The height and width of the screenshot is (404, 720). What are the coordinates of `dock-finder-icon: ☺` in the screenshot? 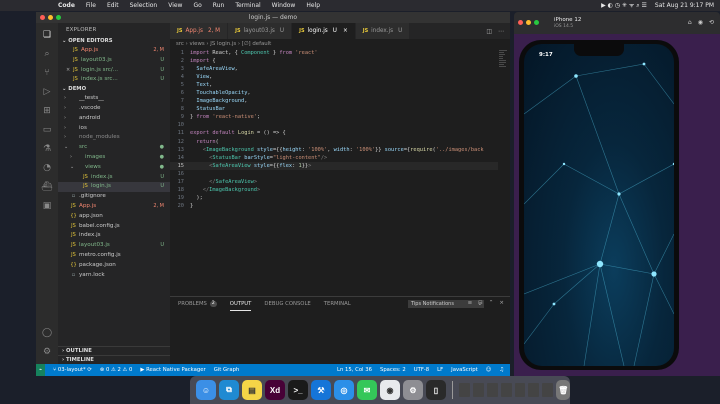 It's located at (206, 390).